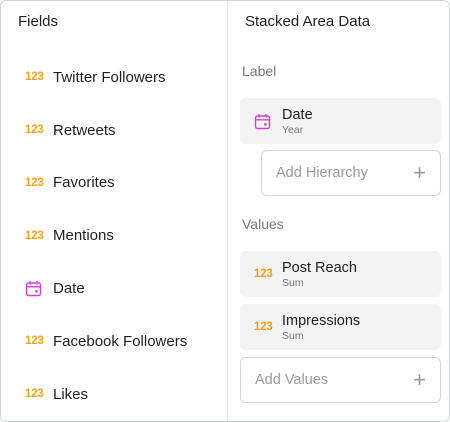 This screenshot has width=450, height=422. What do you see at coordinates (322, 173) in the screenshot?
I see `add-hierarchy-placeholder: Add Hierarchy` at bounding box center [322, 173].